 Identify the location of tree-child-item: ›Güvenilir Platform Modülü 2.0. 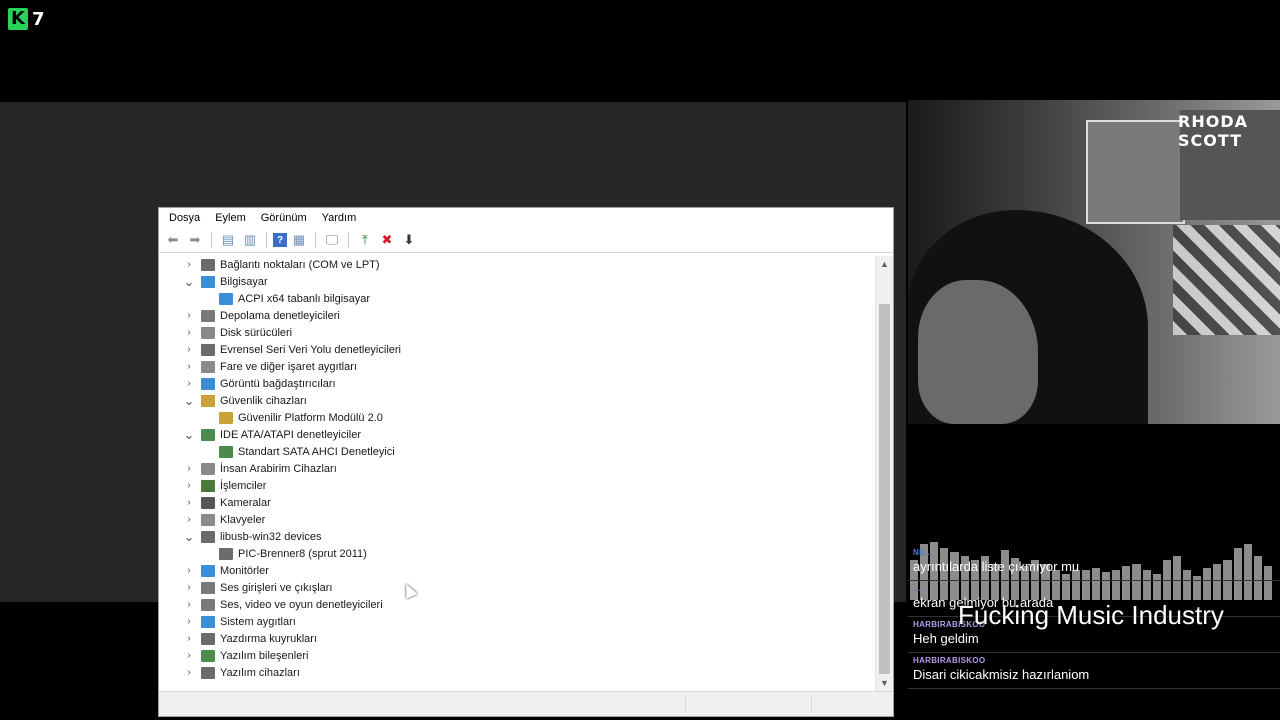
(518, 417).